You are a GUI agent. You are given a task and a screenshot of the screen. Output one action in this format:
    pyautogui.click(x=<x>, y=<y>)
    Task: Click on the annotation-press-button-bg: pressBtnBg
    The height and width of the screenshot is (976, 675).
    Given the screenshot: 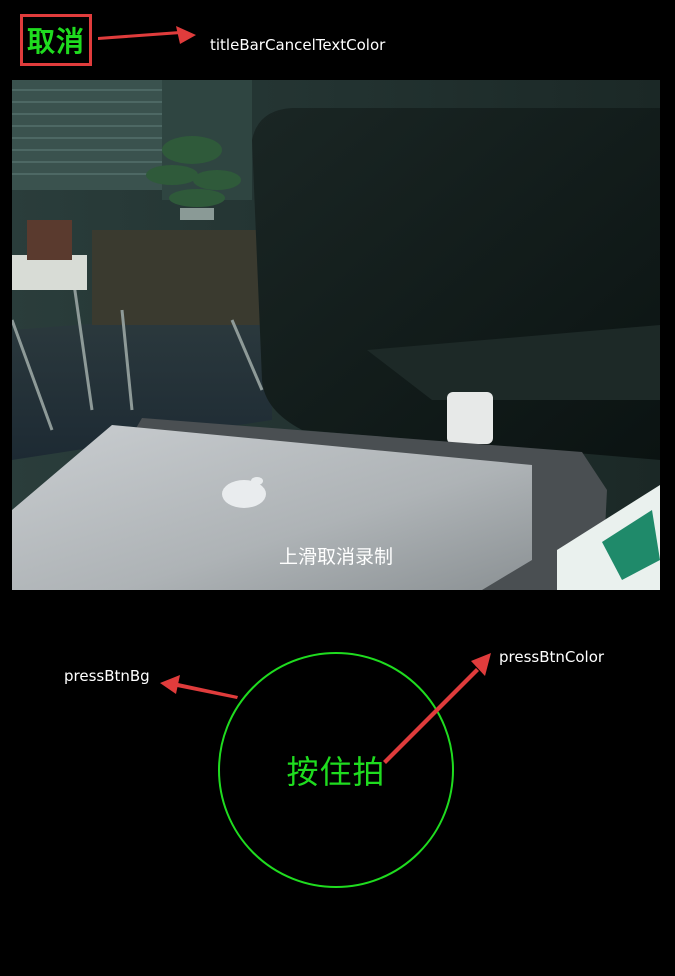 What is the action you would take?
    pyautogui.click(x=107, y=676)
    